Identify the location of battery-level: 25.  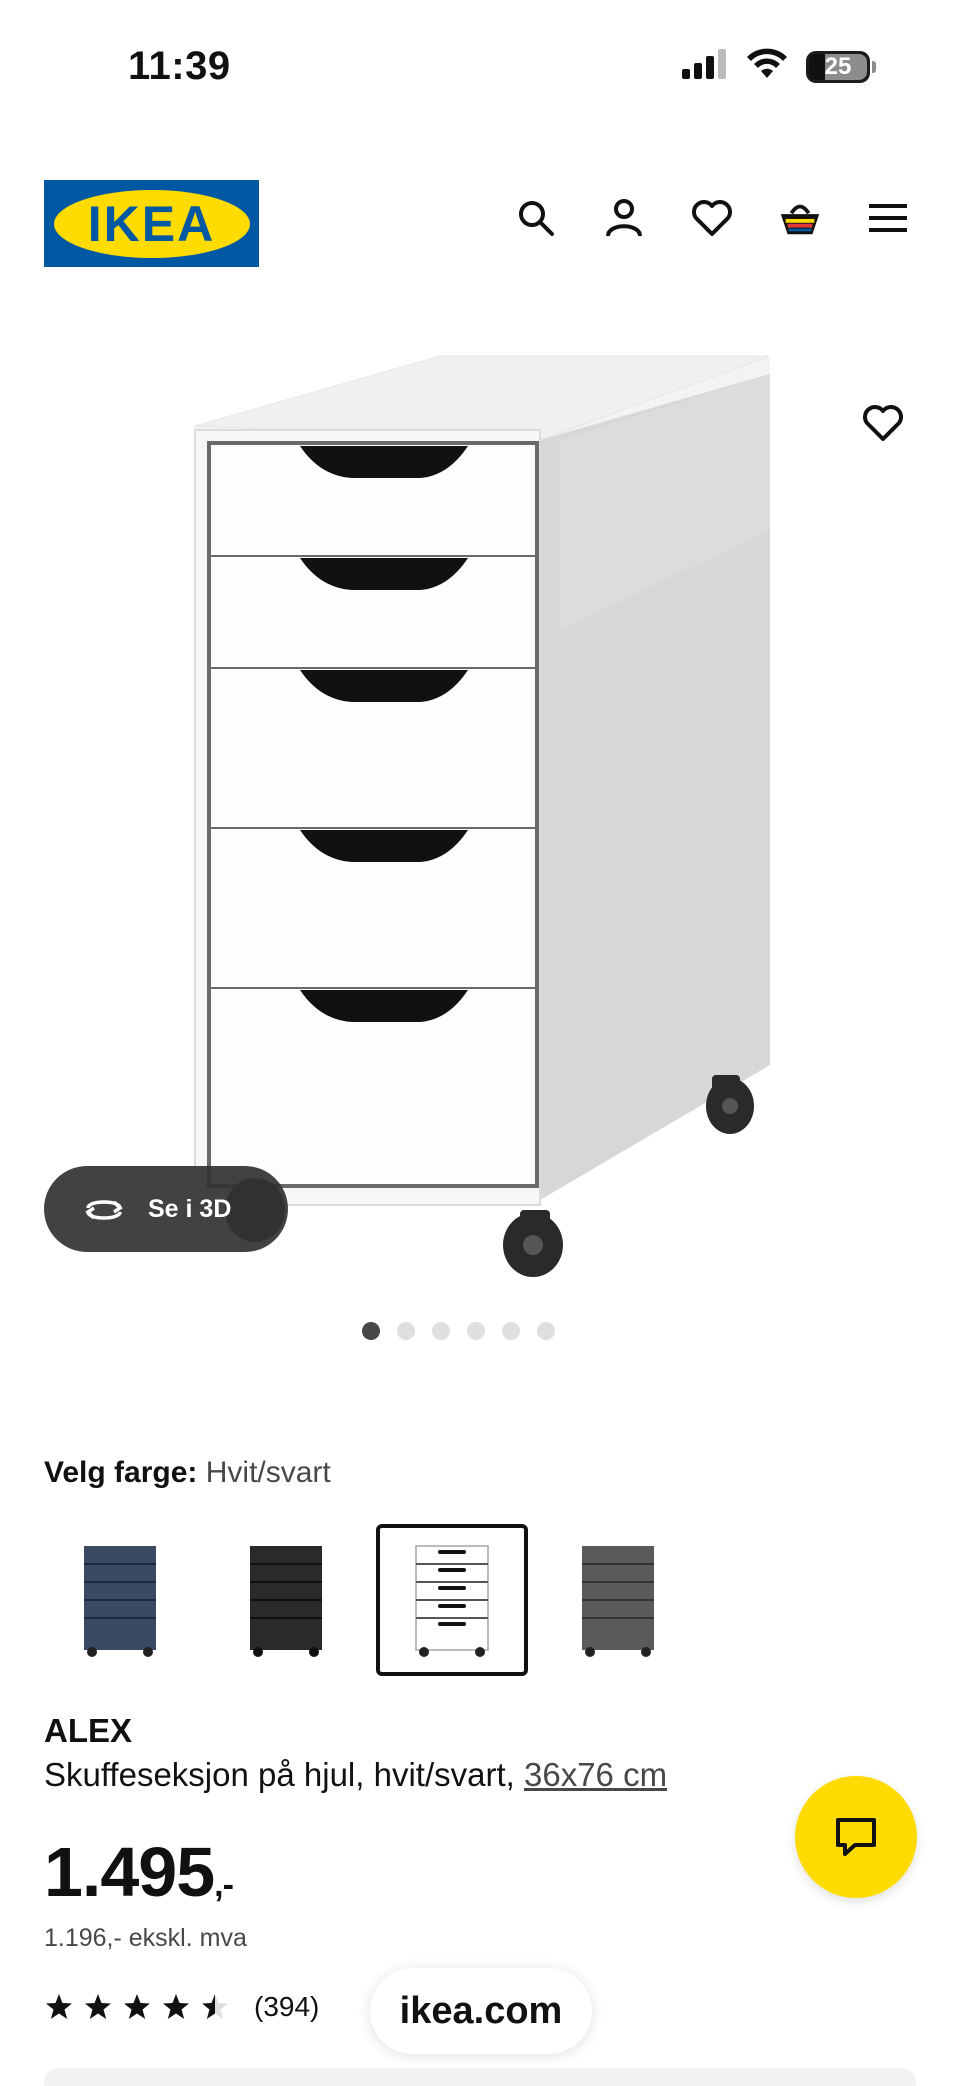
(838, 66).